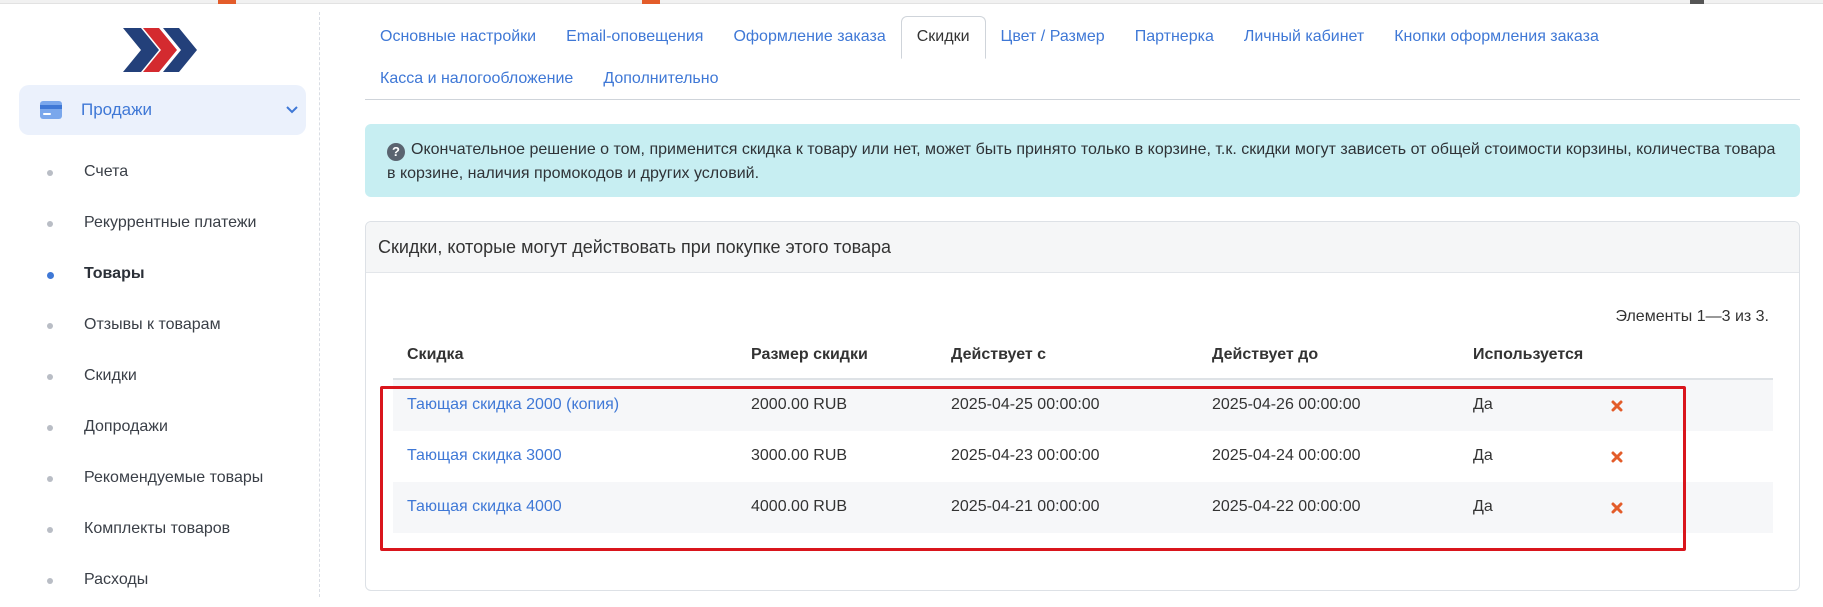  I want to click on sidebar-item-label: Расходы, so click(116, 579).